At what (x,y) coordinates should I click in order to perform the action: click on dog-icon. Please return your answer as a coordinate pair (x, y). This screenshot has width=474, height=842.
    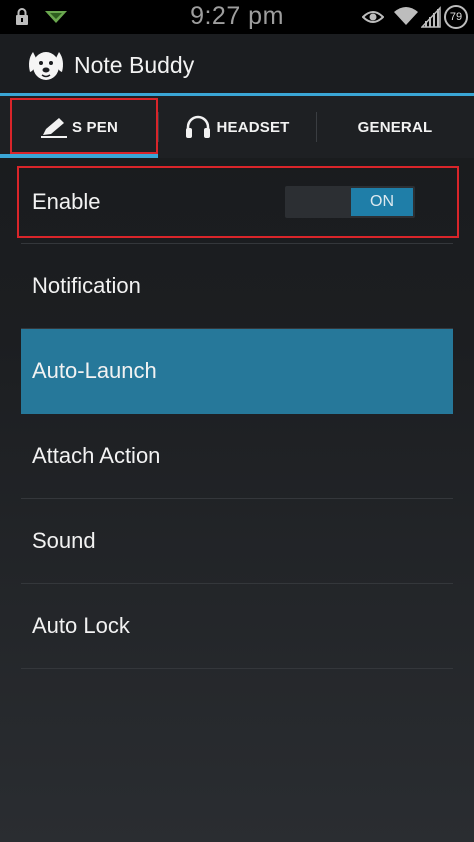
    Looking at the image, I should click on (46, 67).